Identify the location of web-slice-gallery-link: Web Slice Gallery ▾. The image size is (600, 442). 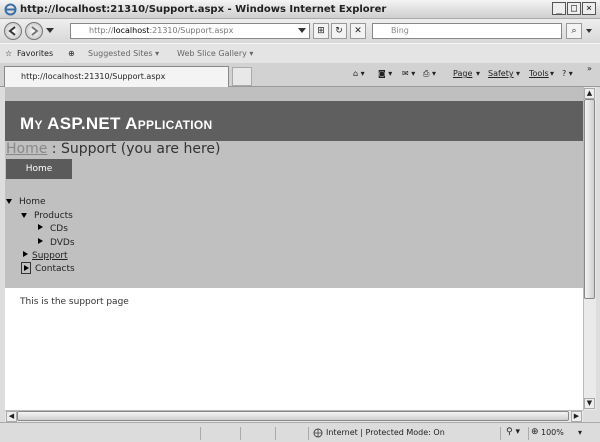
(215, 53).